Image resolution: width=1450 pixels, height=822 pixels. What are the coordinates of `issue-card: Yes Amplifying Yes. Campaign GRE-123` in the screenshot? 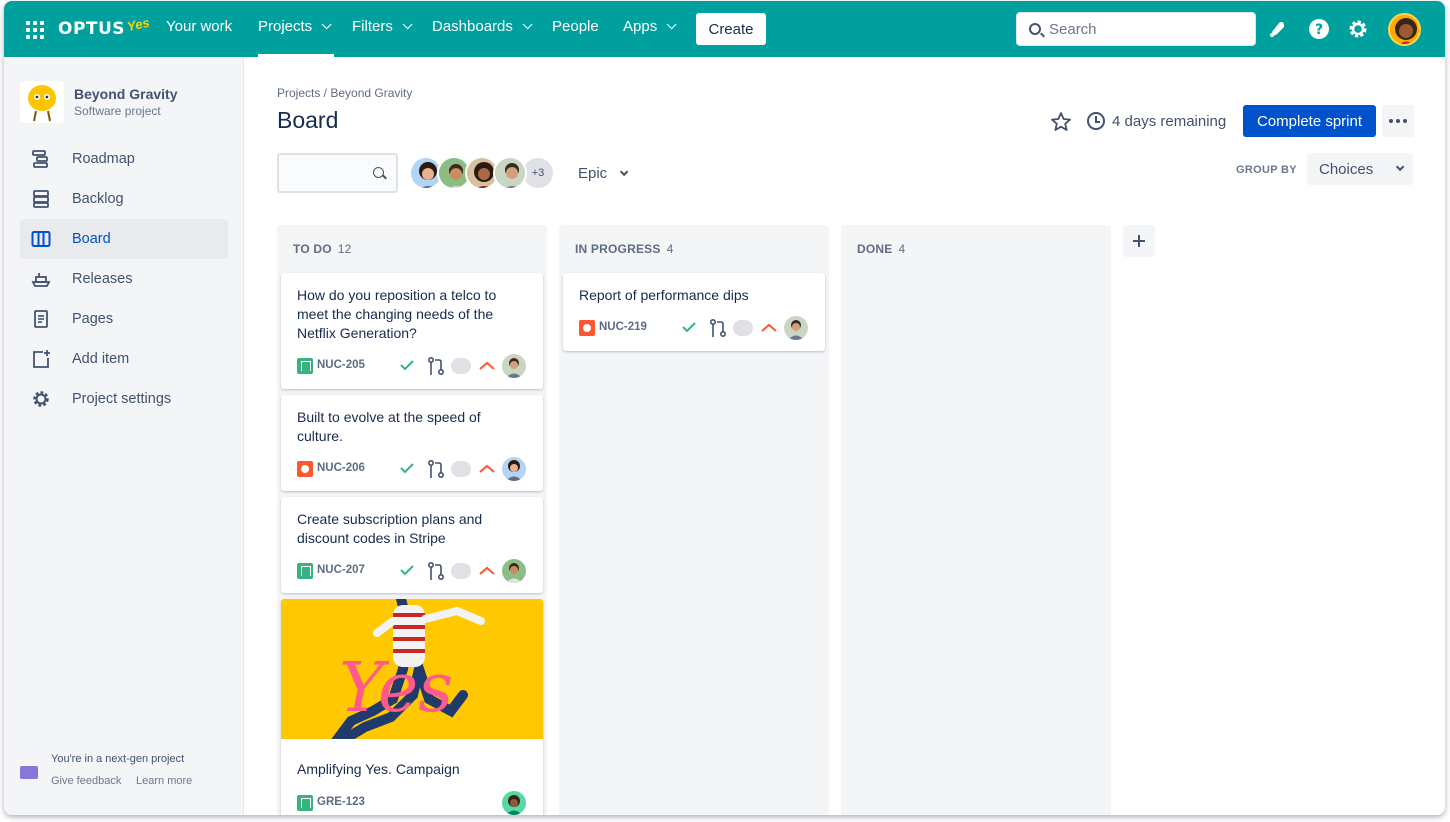 It's located at (412, 707).